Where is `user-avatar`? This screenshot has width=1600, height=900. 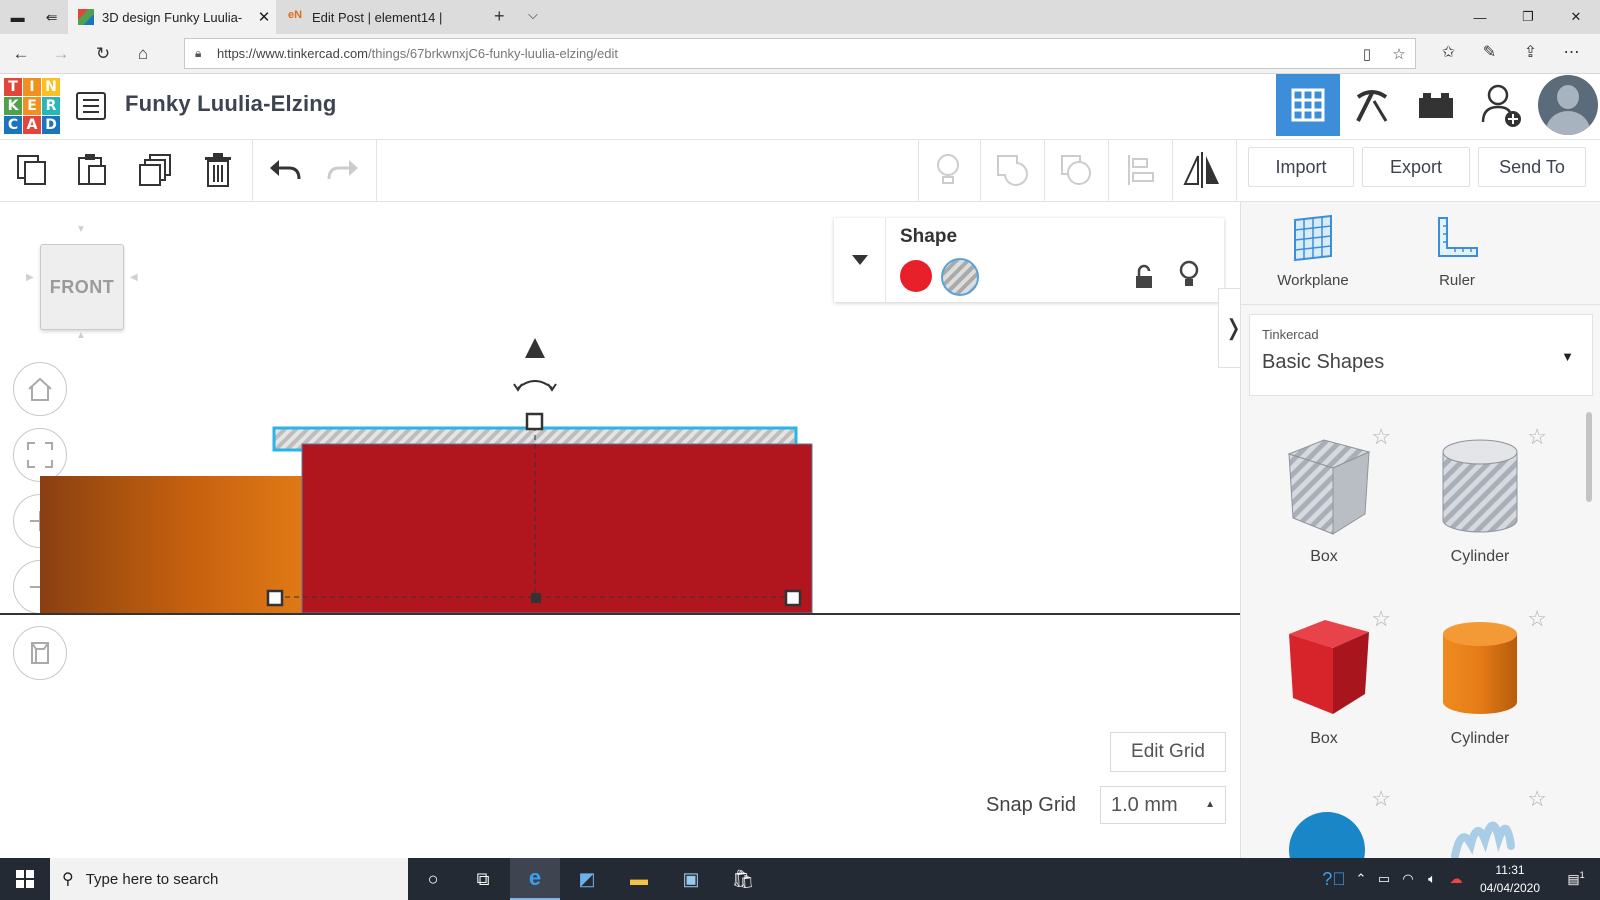 user-avatar is located at coordinates (1568, 105).